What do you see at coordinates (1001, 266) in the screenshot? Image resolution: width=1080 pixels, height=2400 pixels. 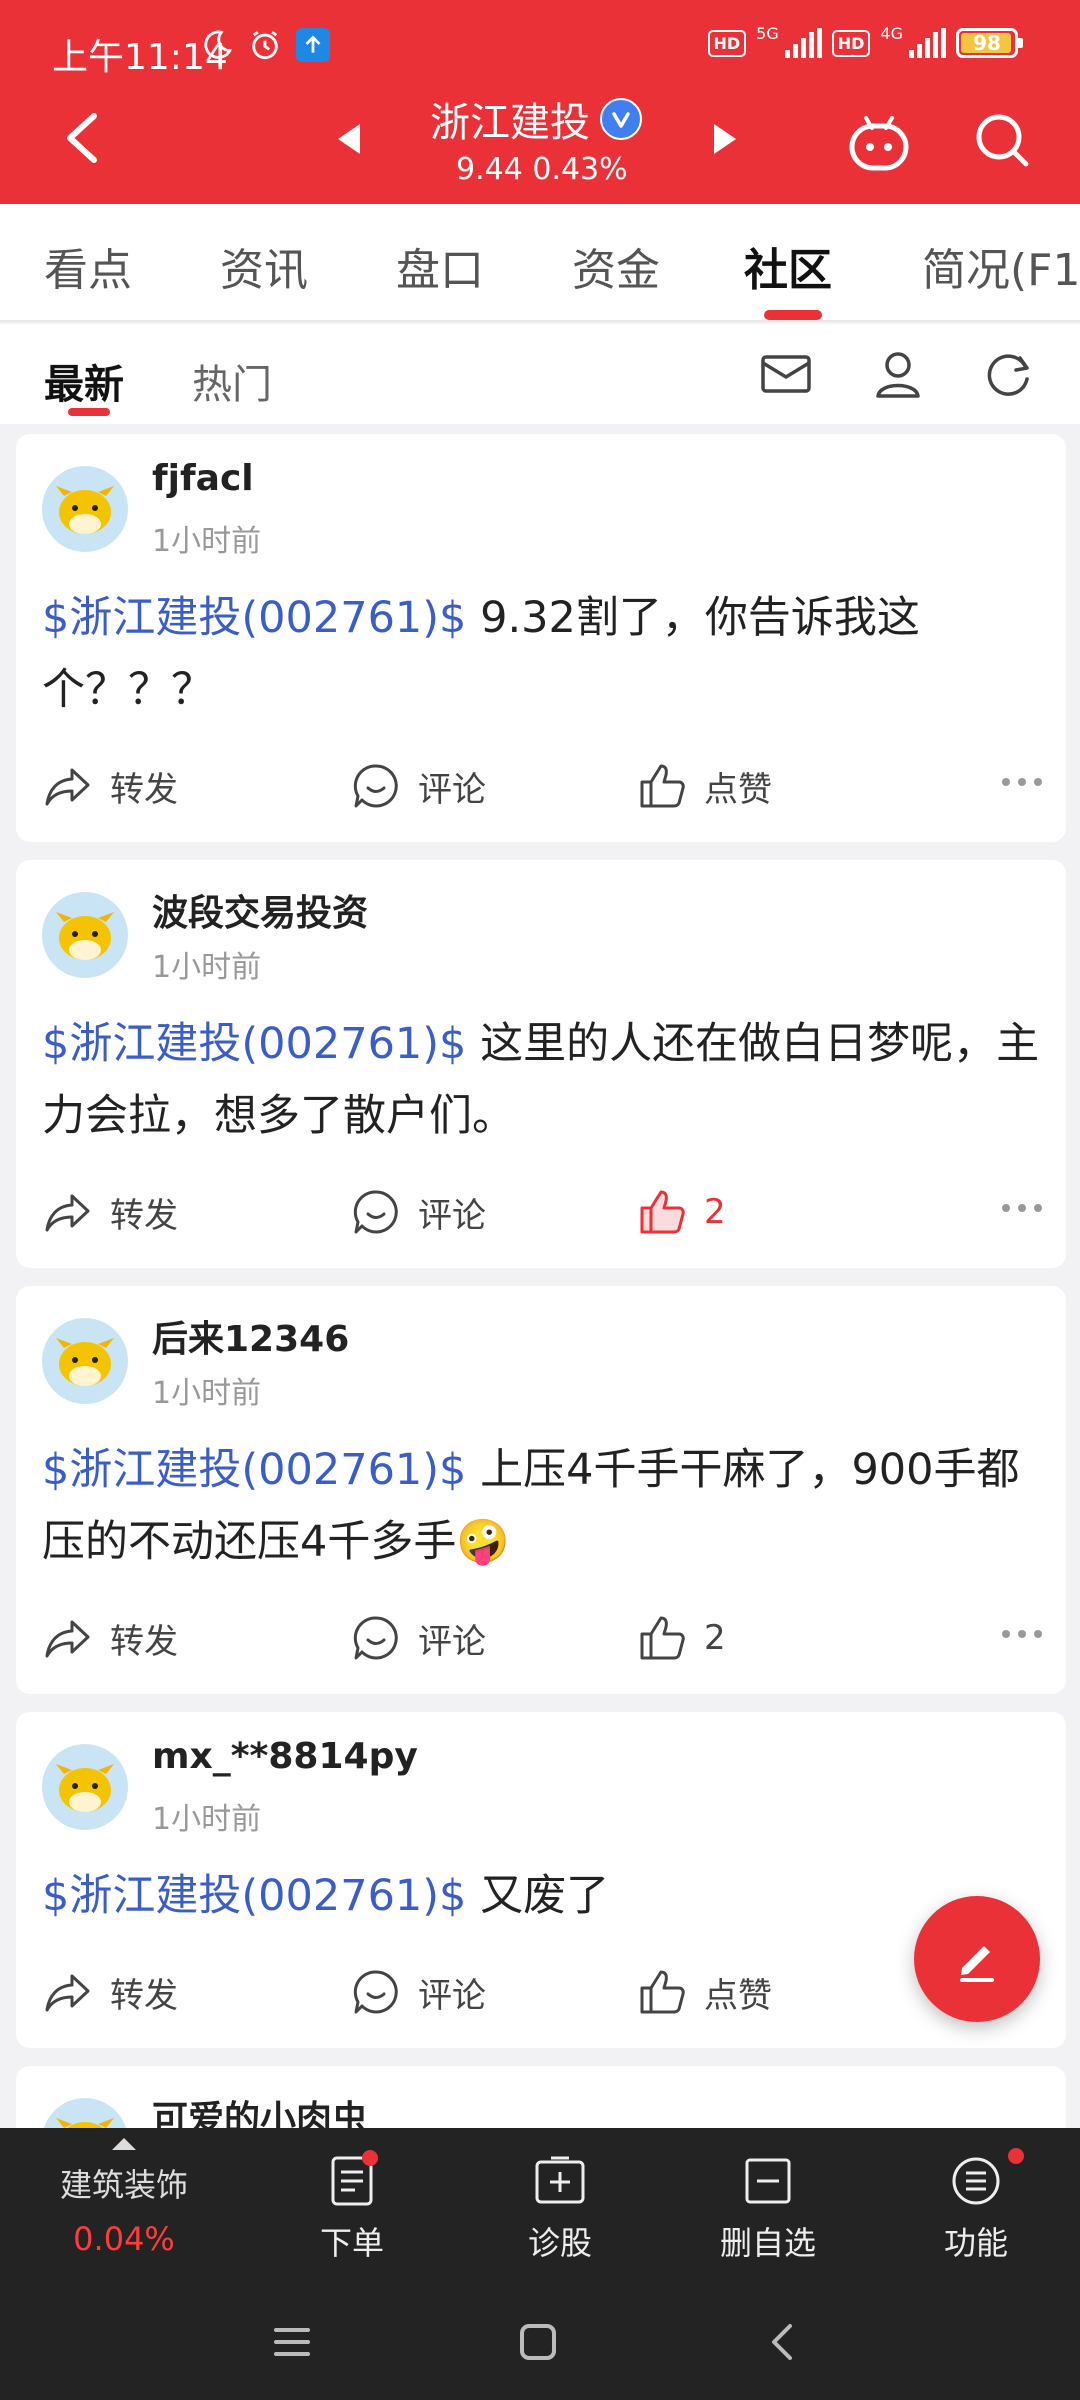 I see `tab-profile: 简况(F10` at bounding box center [1001, 266].